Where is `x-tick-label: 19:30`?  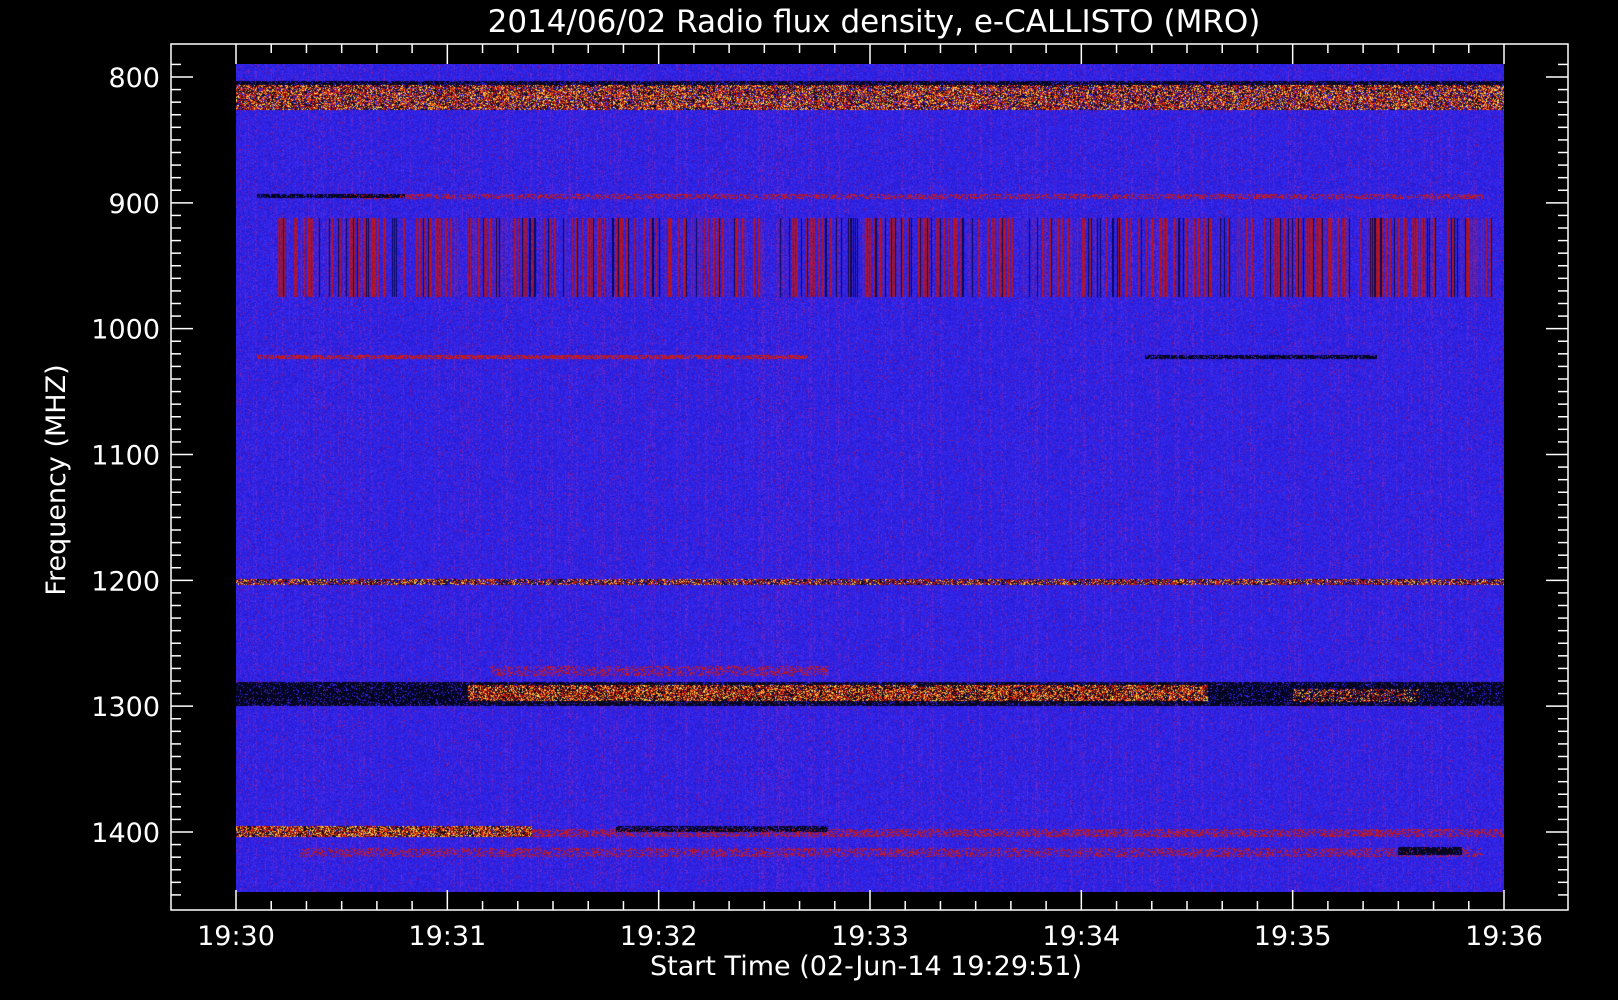
x-tick-label: 19:30 is located at coordinates (236, 936).